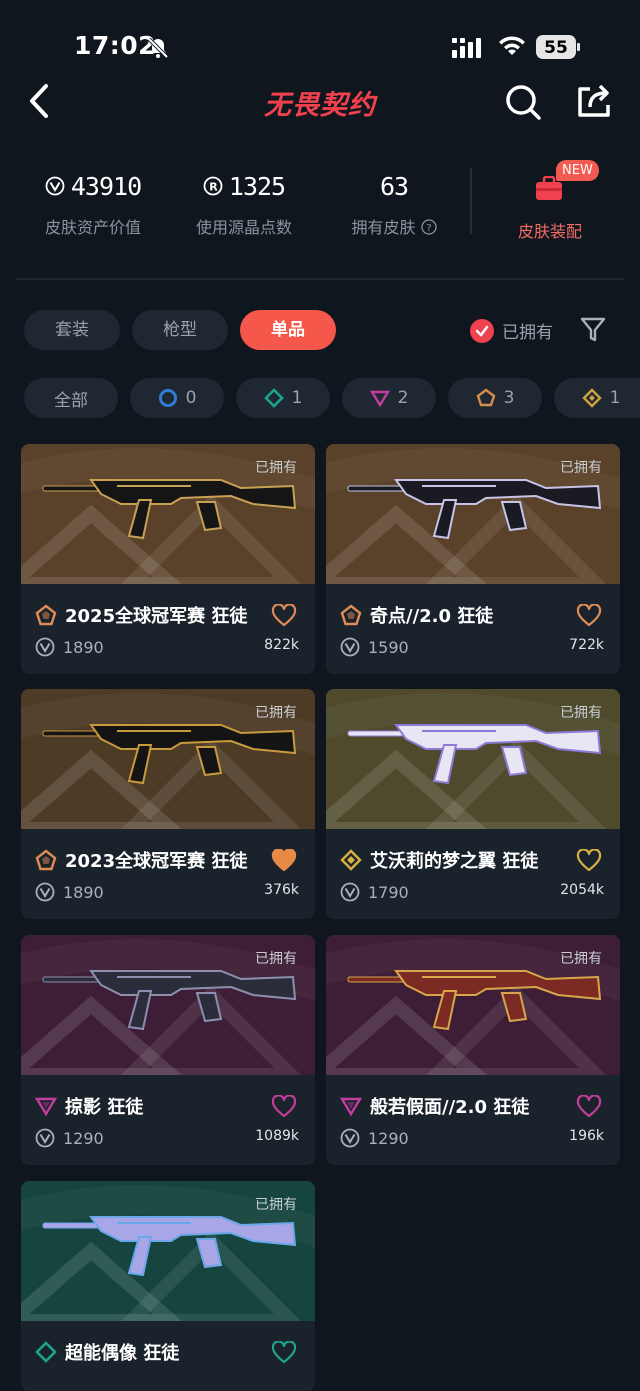 This screenshot has width=640, height=1391. Describe the element at coordinates (92, 227) in the screenshot. I see `skin-value-label: 皮肤资产价值` at that location.